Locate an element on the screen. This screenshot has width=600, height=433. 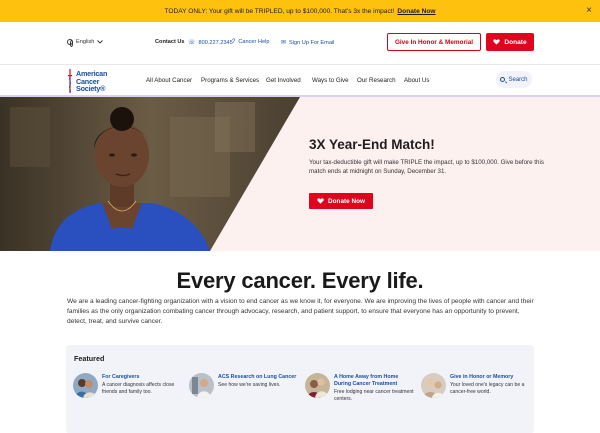
donate-now-button: Donate Now is located at coordinates (341, 201).